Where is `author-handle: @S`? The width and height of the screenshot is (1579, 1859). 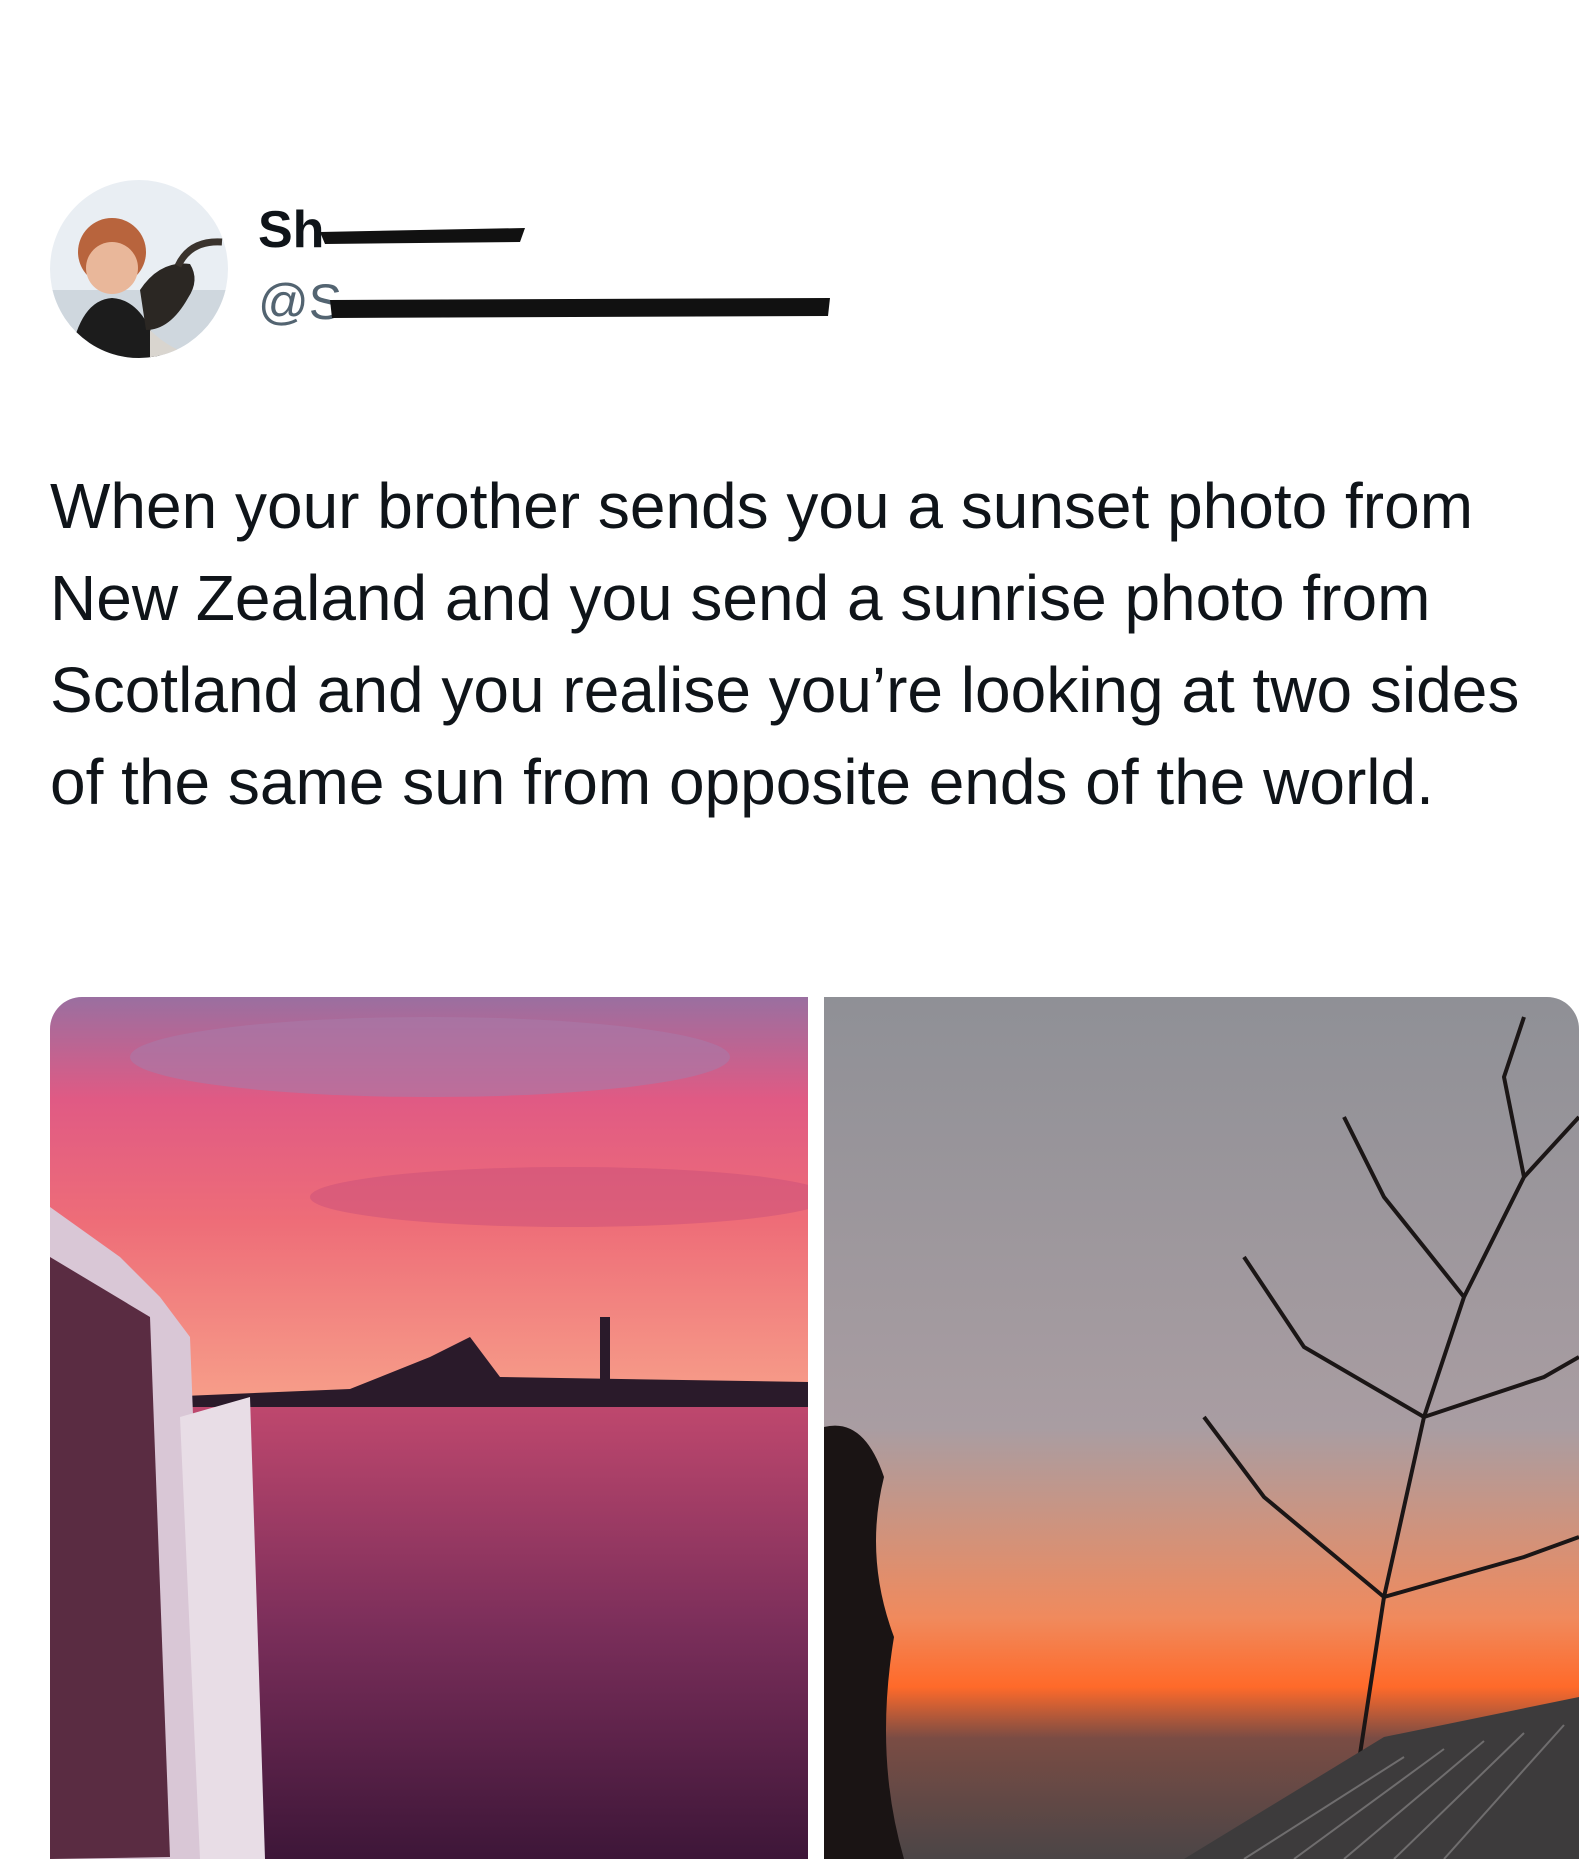 author-handle: @S is located at coordinates (544, 302).